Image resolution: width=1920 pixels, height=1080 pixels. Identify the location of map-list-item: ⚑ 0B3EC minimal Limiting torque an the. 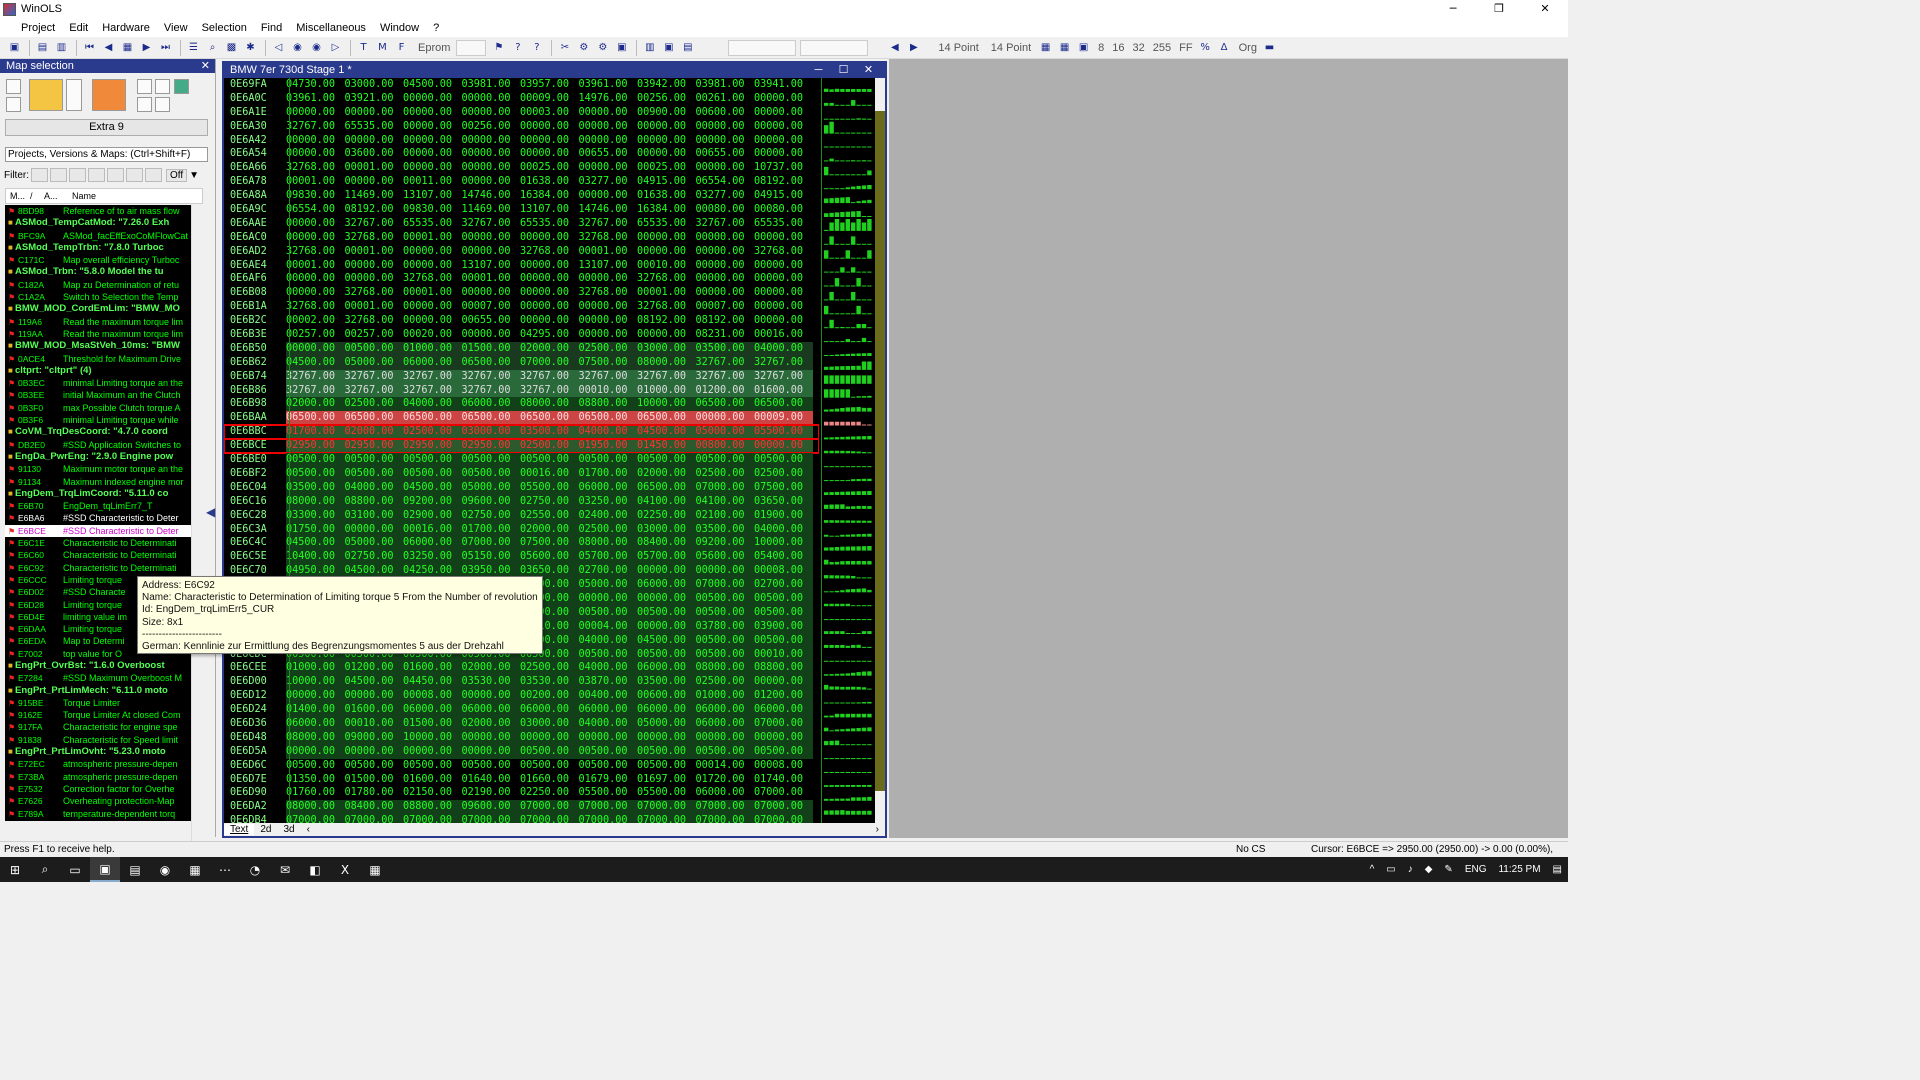
(98, 383).